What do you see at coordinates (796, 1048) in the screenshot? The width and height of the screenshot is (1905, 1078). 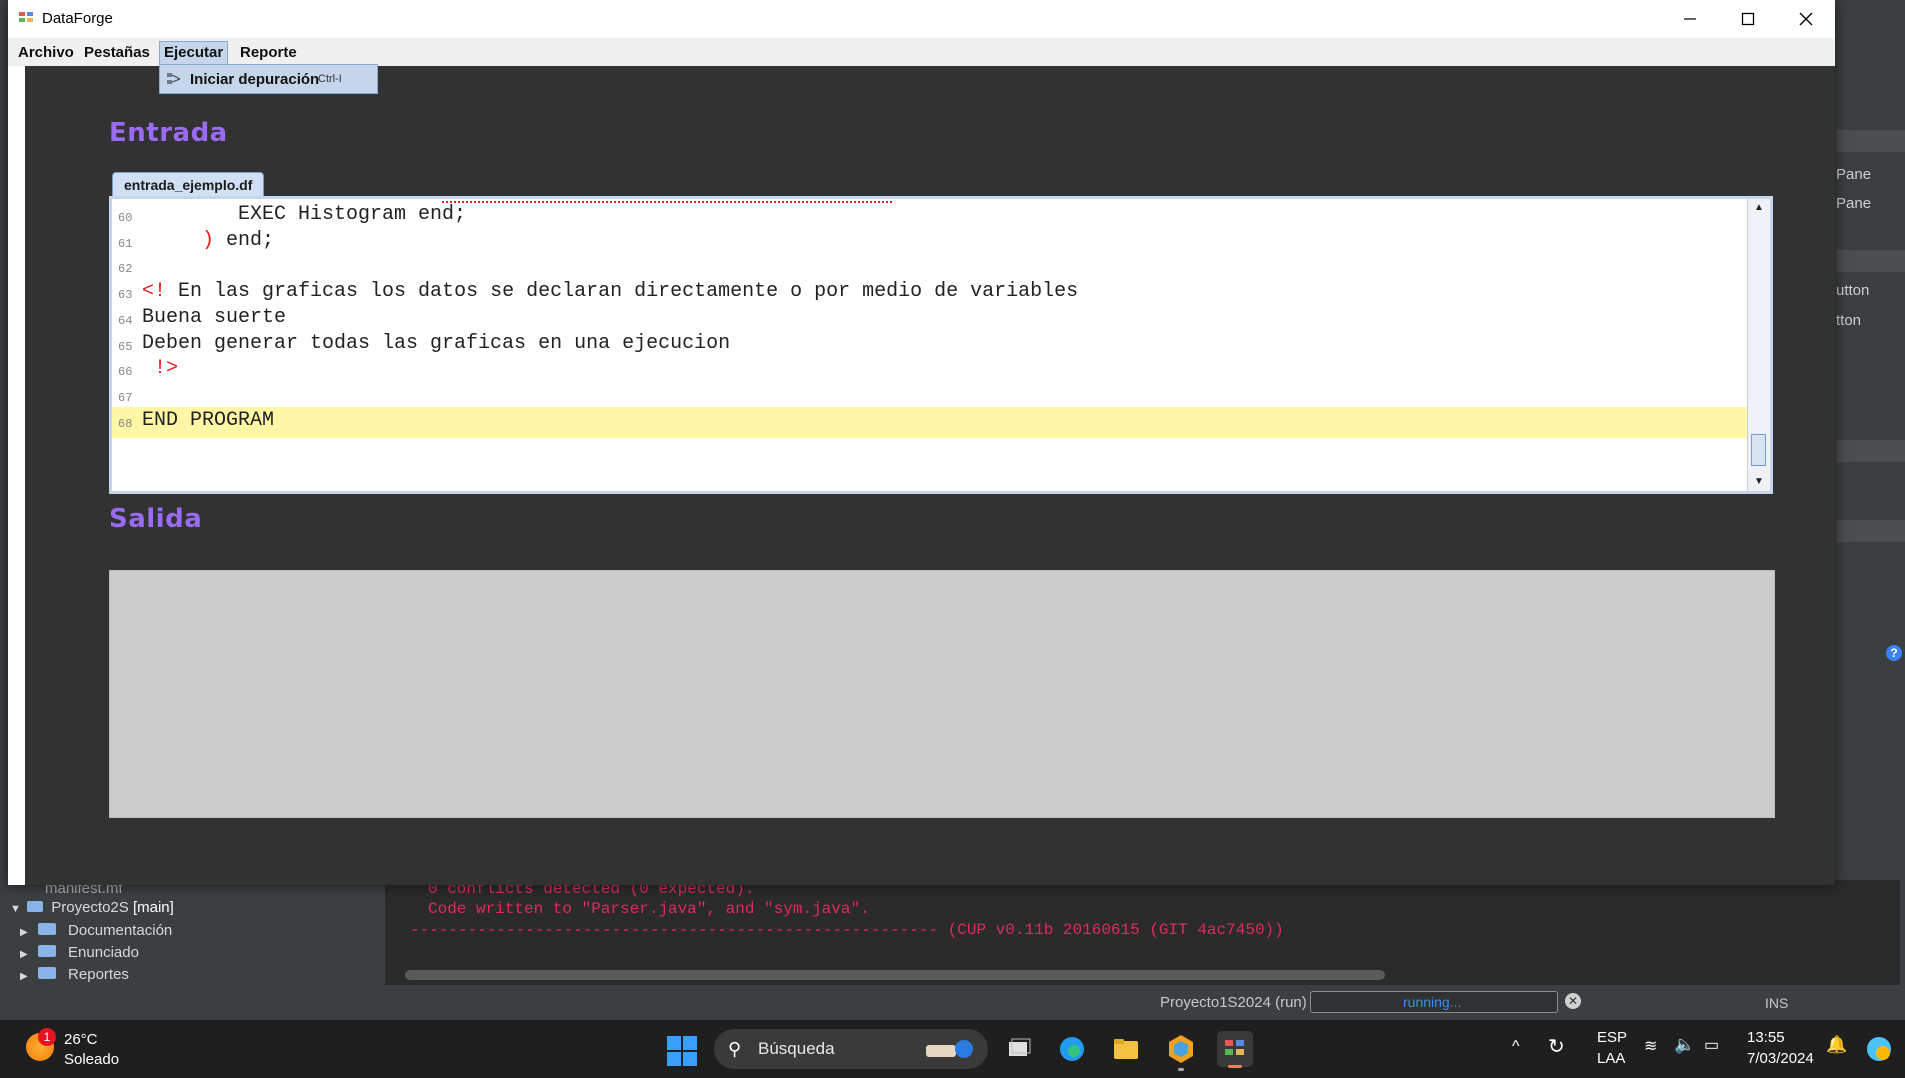 I see `search-placeholder: Búsqueda` at bounding box center [796, 1048].